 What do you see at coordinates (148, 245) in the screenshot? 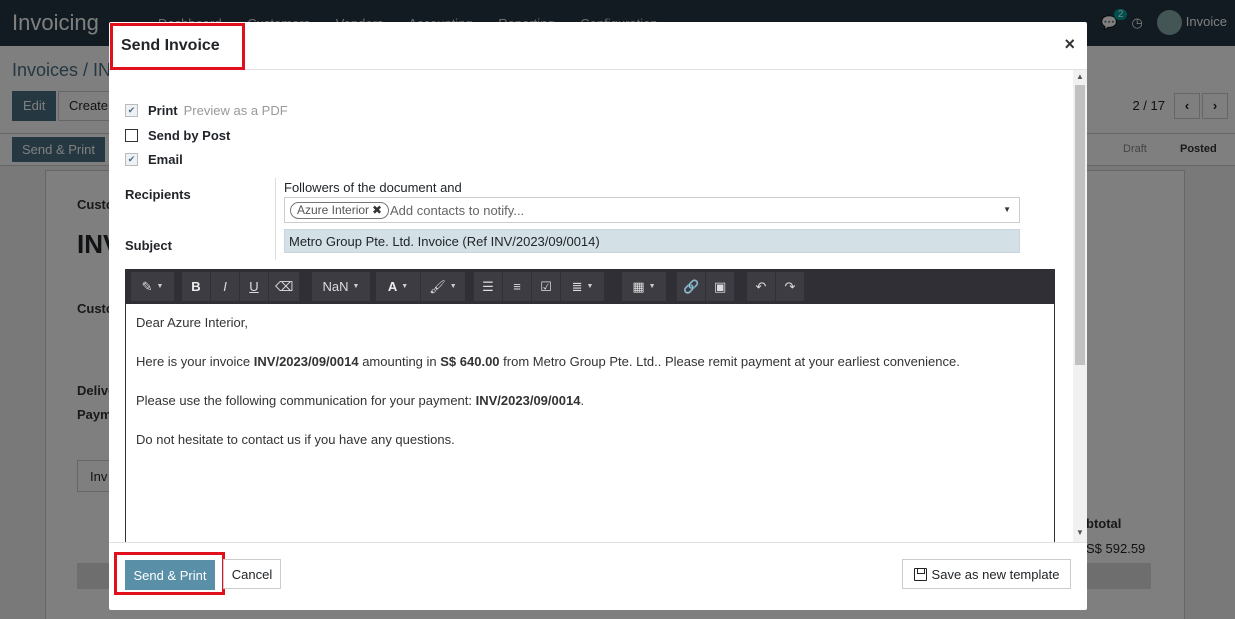
I see `subject-label: Subject` at bounding box center [148, 245].